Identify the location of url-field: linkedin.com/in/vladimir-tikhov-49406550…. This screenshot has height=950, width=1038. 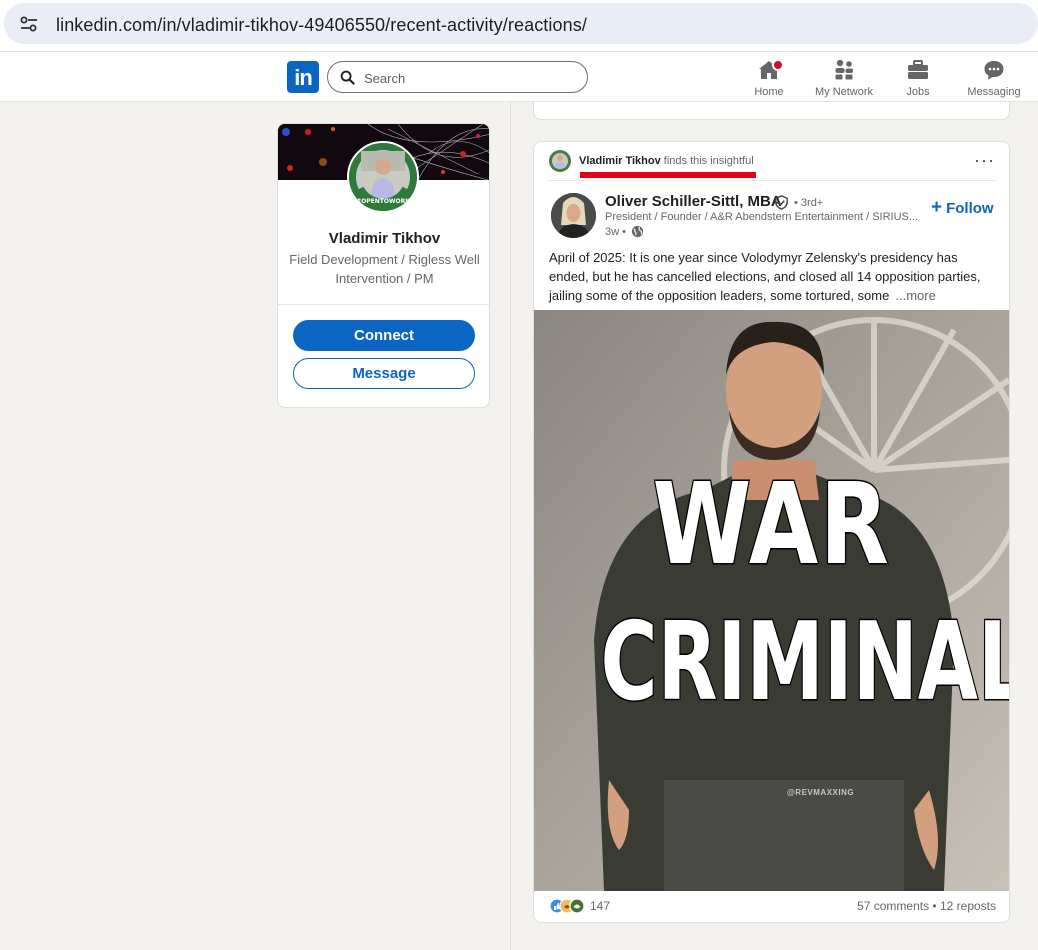
(521, 23).